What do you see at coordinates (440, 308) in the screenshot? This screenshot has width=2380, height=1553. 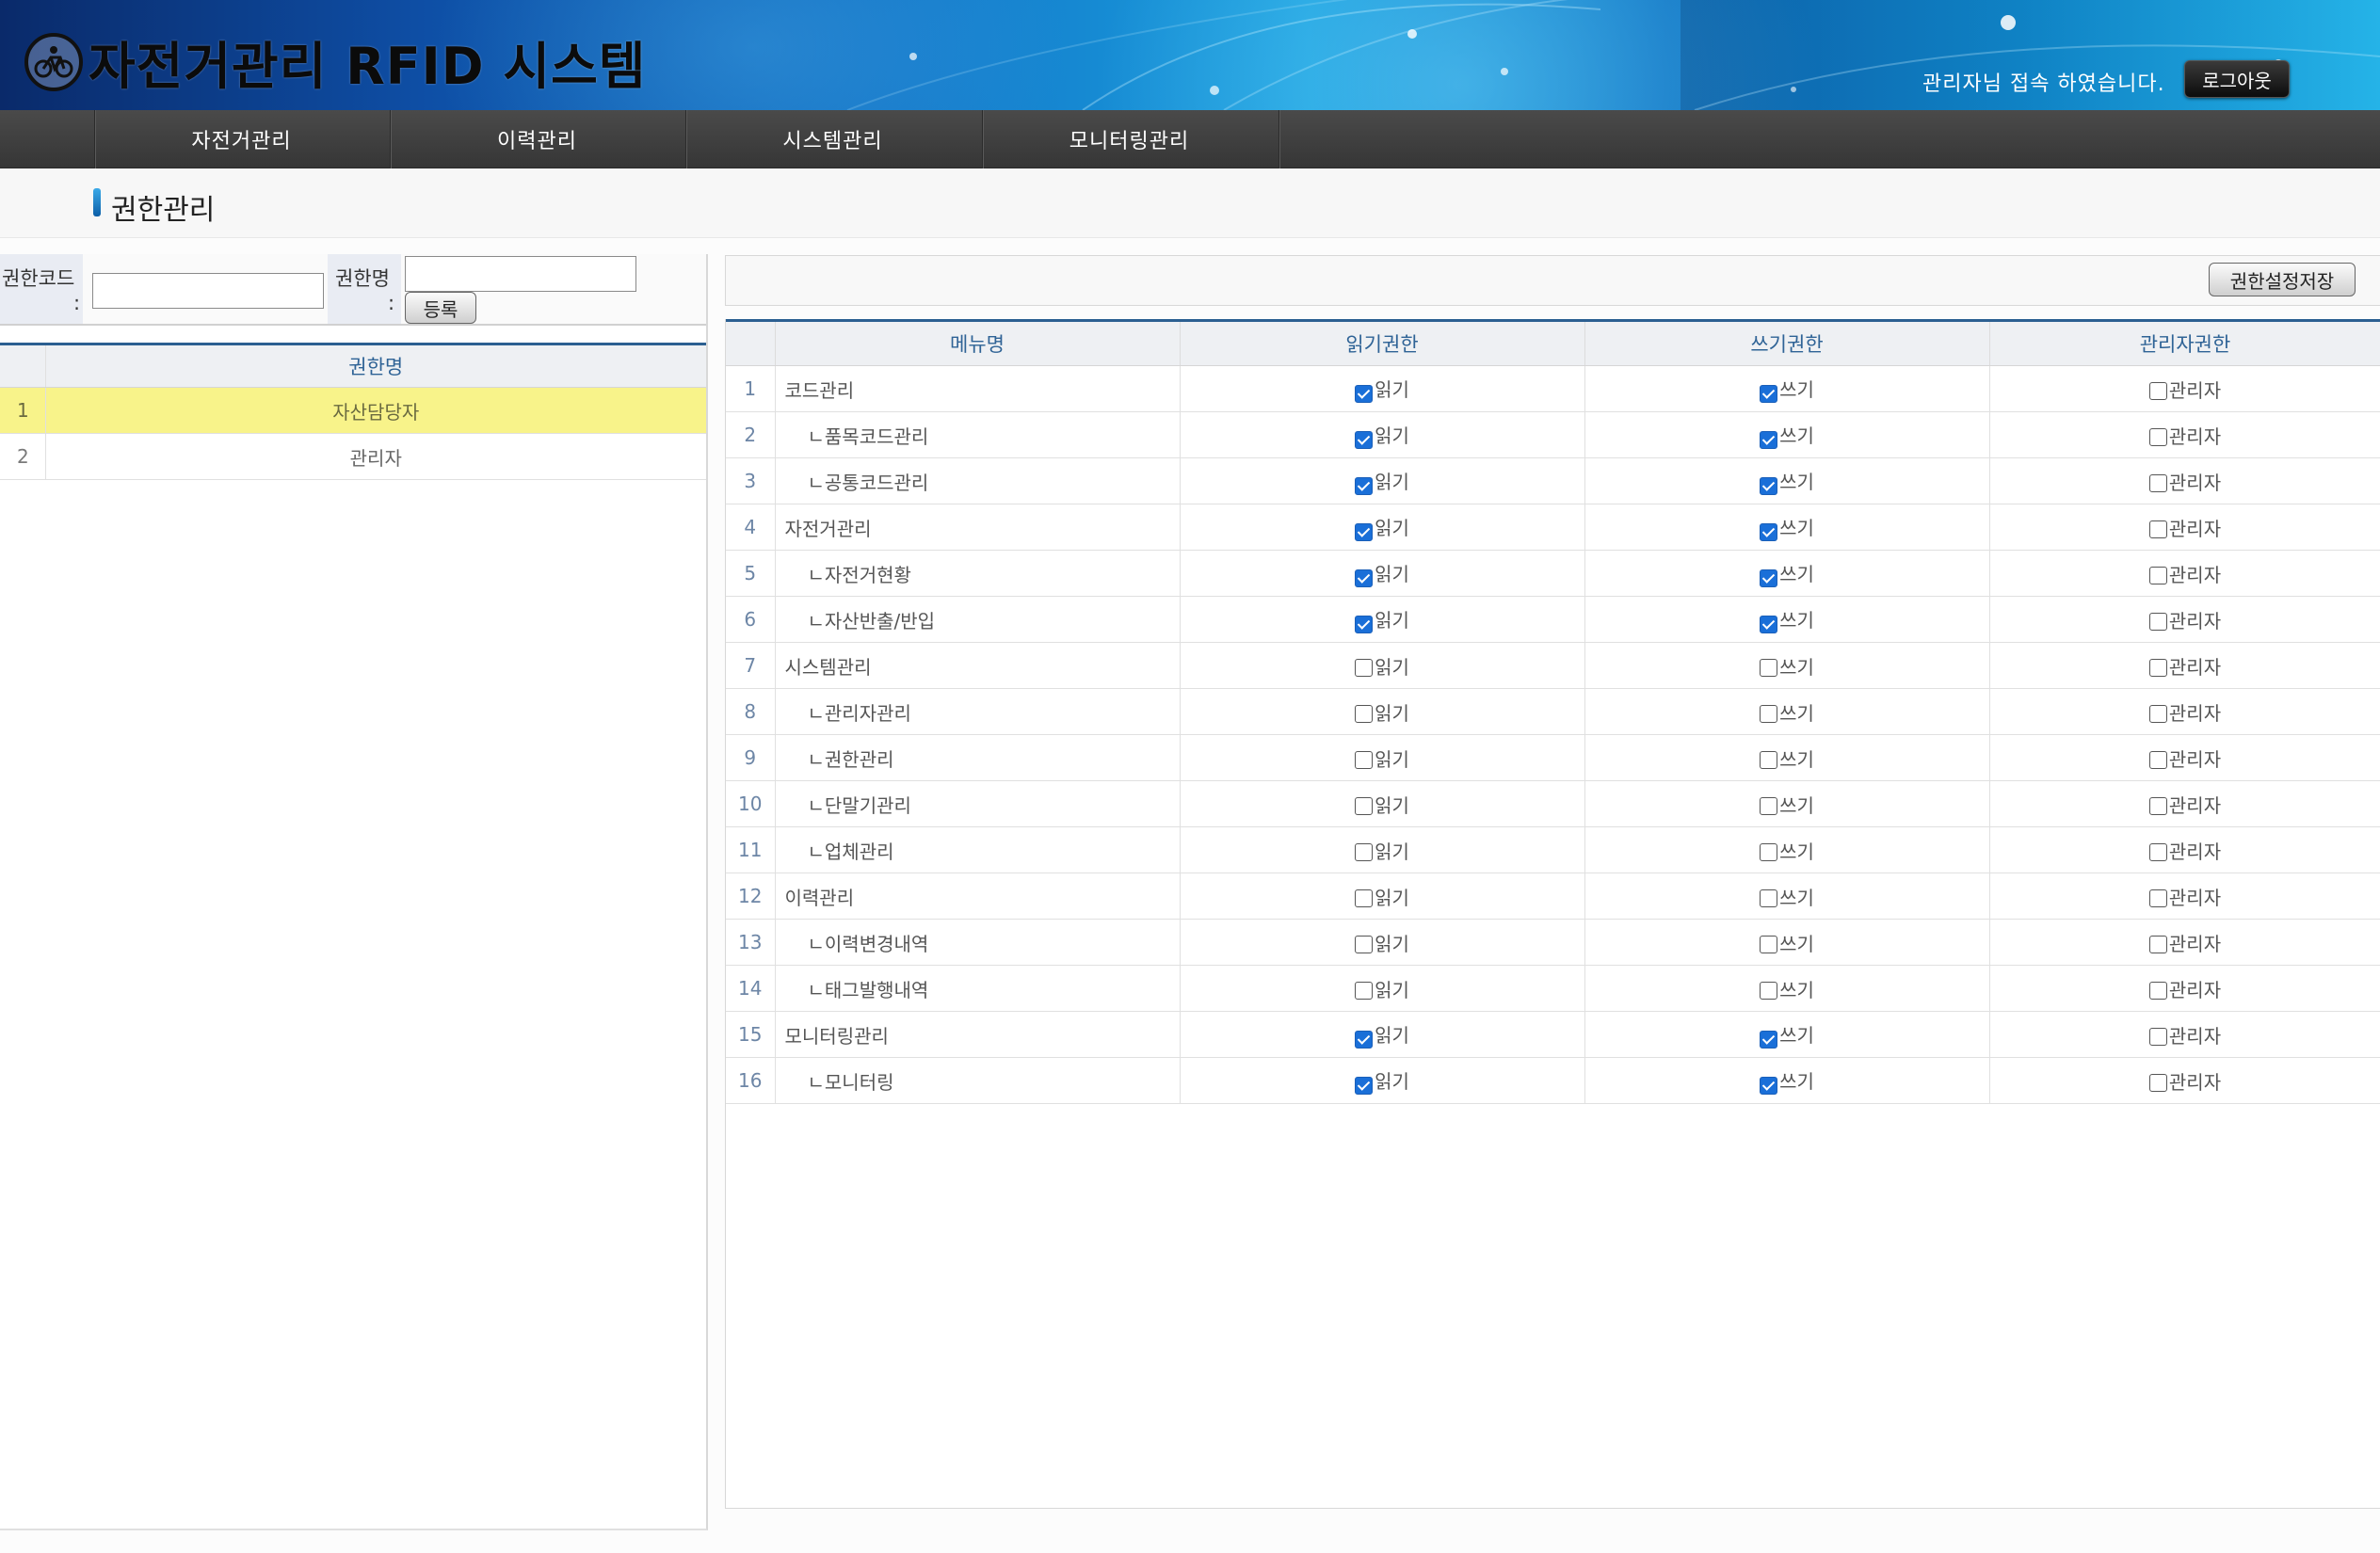 I see `register-button: 등록` at bounding box center [440, 308].